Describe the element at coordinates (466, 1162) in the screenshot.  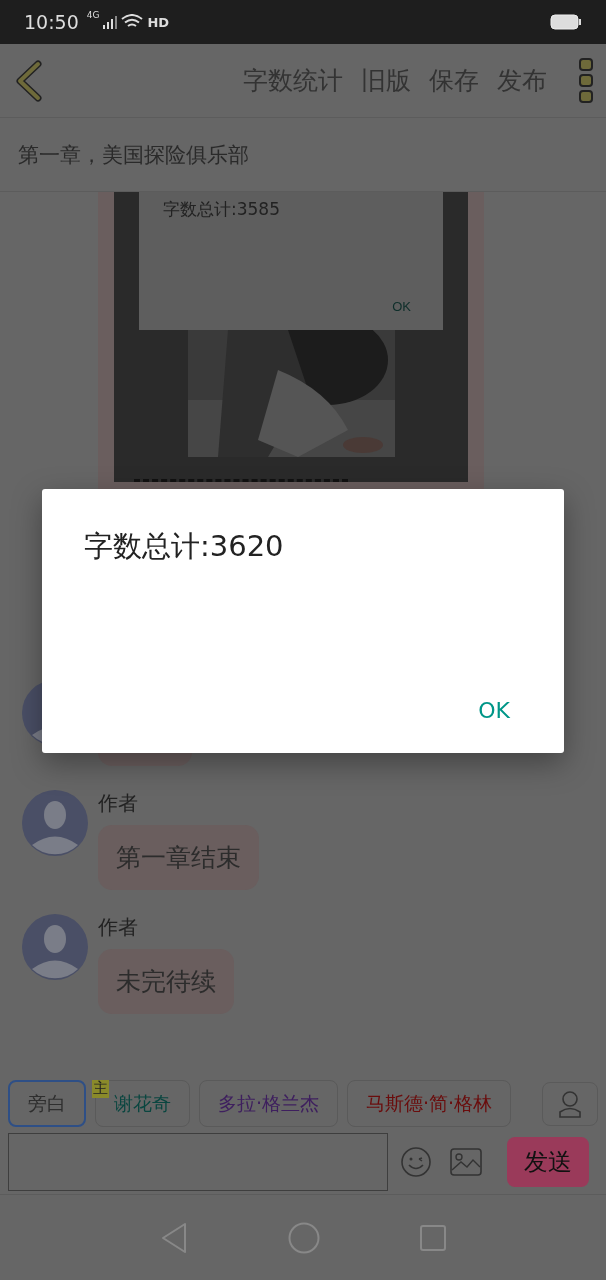
I see `image-icon` at that location.